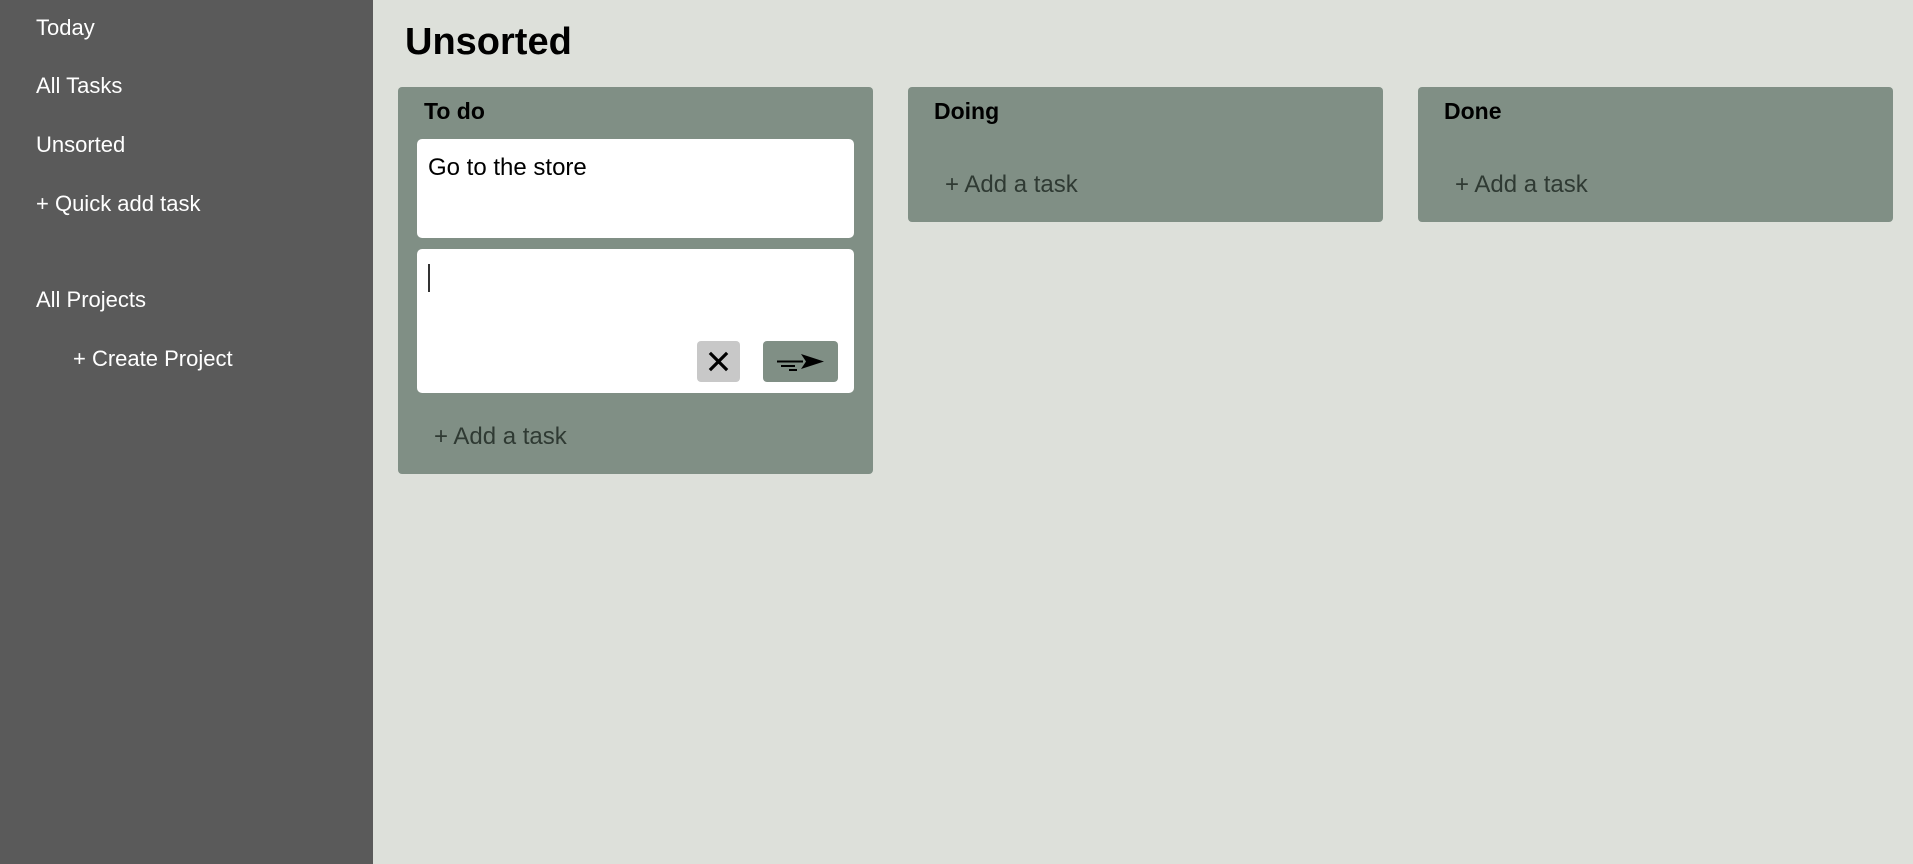 This screenshot has width=1913, height=864. I want to click on column-title: To do, so click(454, 111).